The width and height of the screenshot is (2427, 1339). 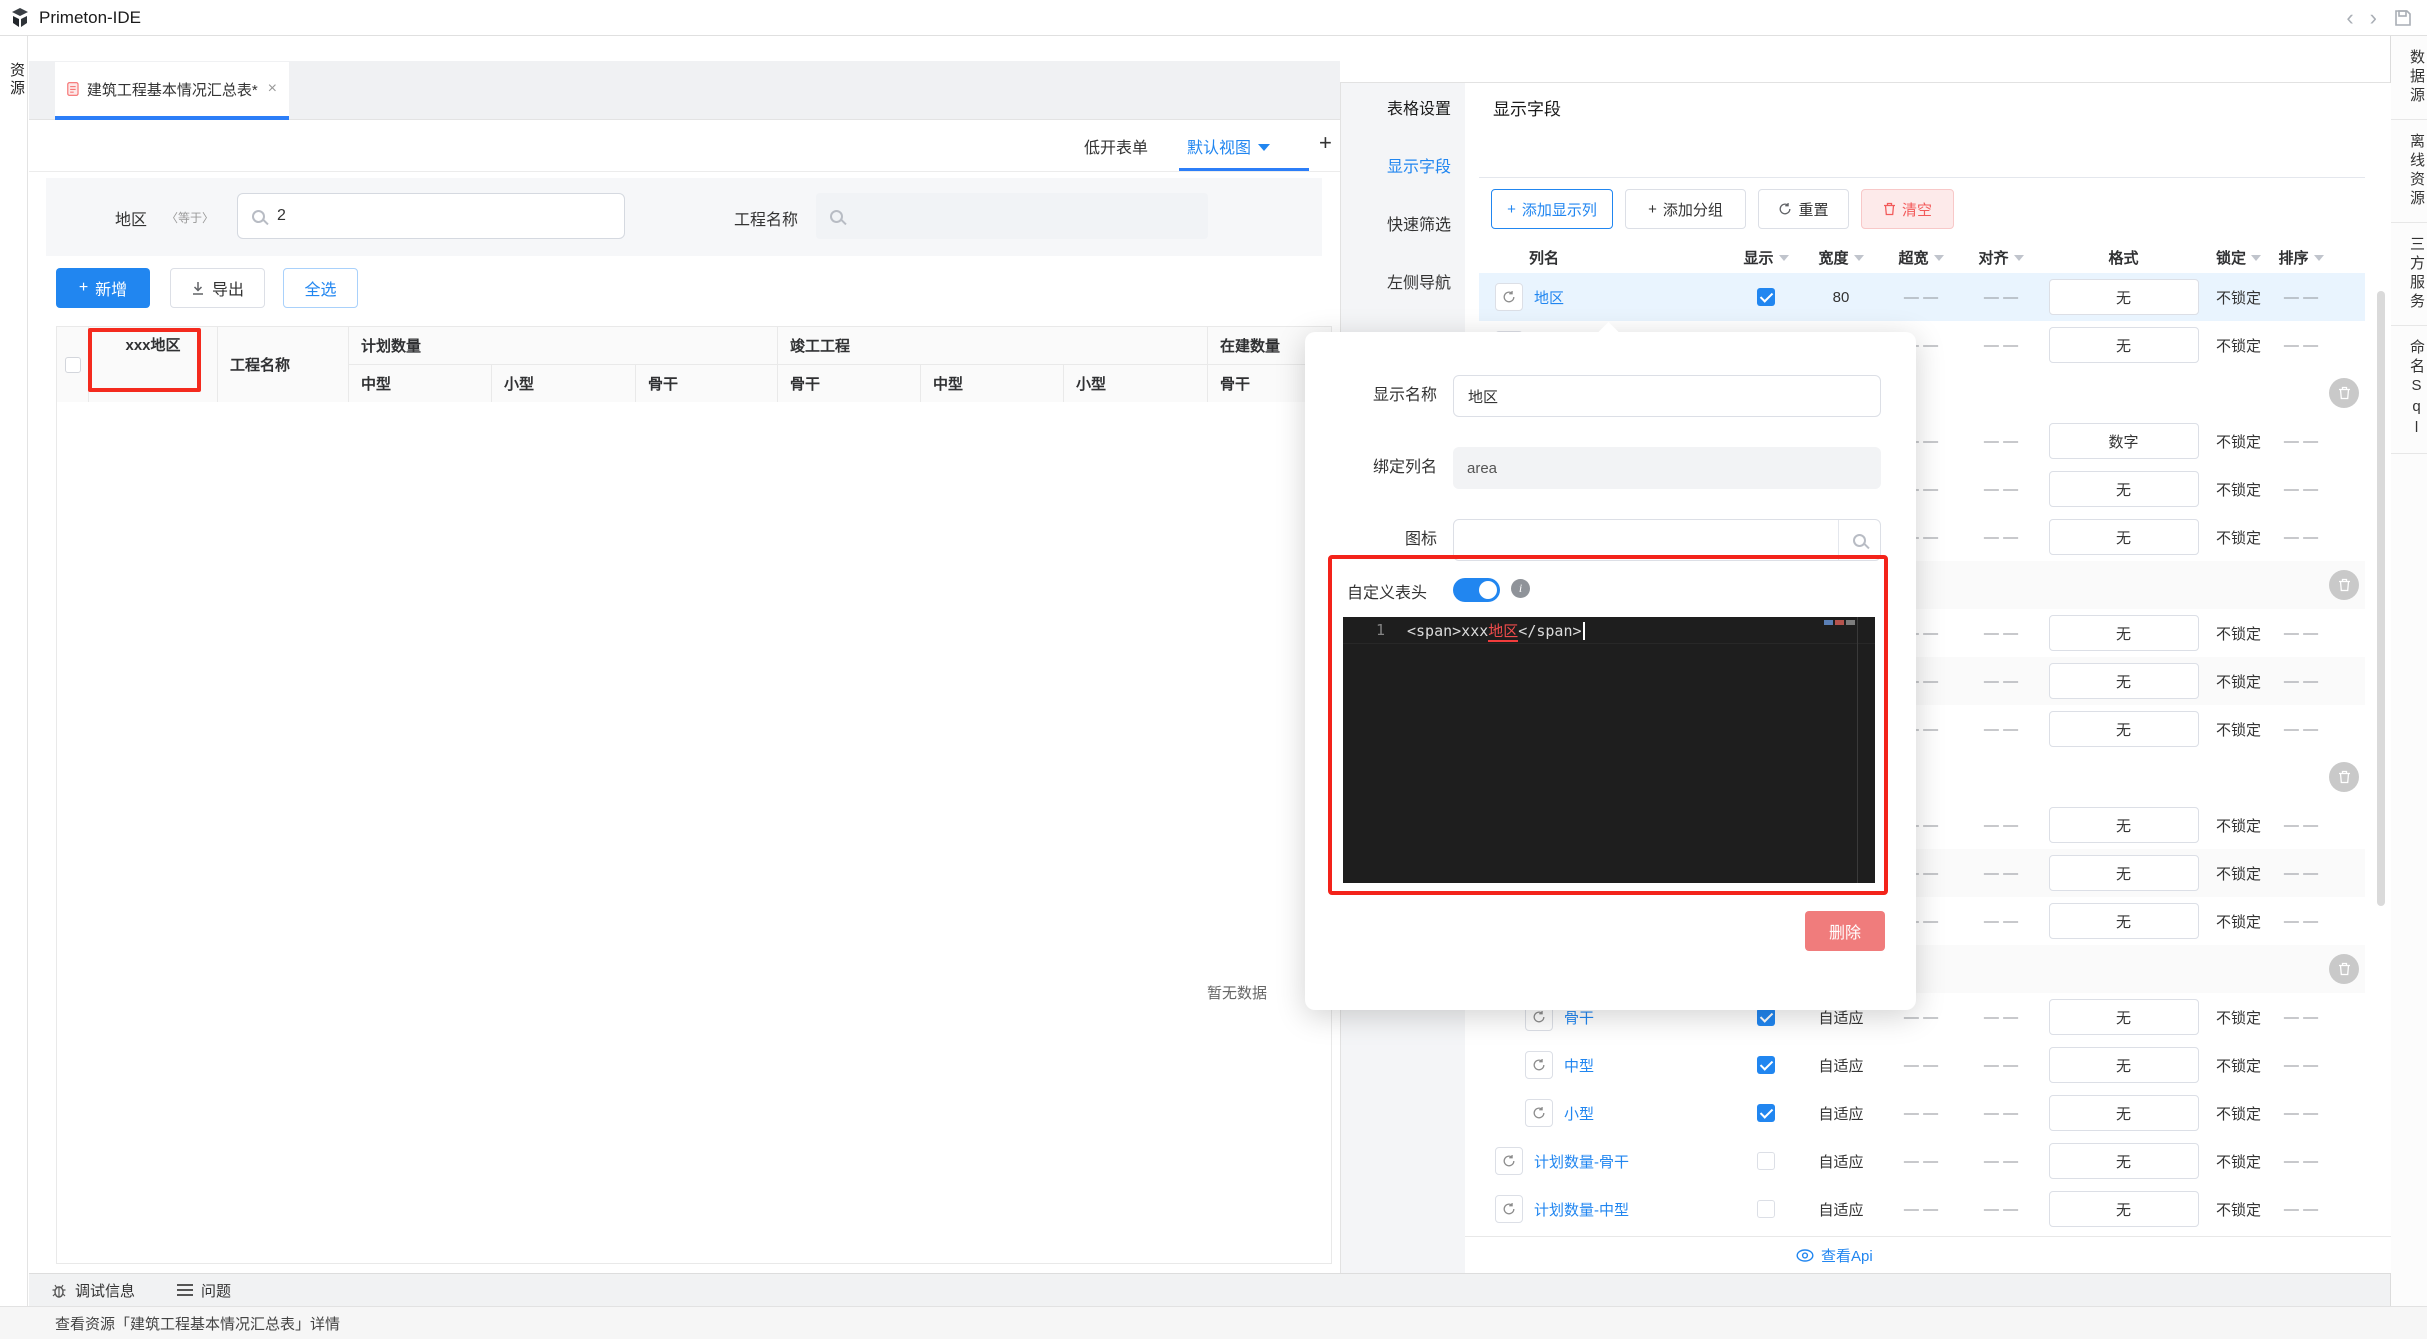 What do you see at coordinates (1907, 209) in the screenshot?
I see `clear-button: 清空` at bounding box center [1907, 209].